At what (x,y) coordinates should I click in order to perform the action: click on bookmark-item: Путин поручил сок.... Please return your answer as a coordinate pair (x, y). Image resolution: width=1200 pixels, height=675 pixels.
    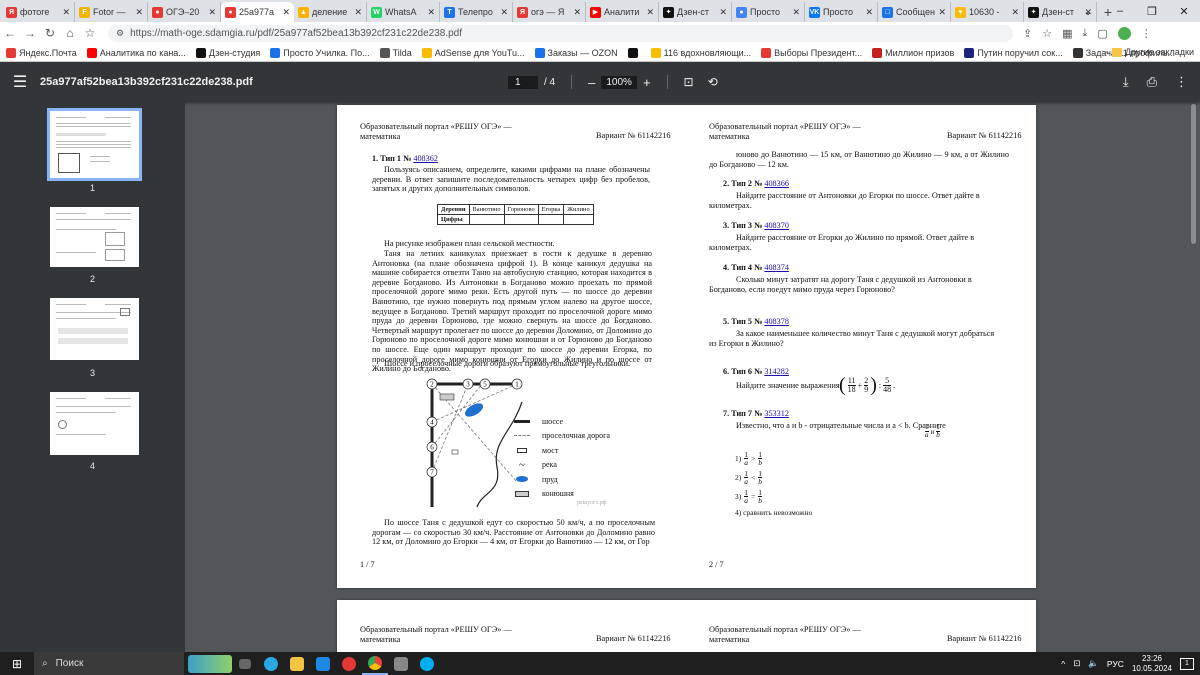
    Looking at the image, I should click on (1013, 52).